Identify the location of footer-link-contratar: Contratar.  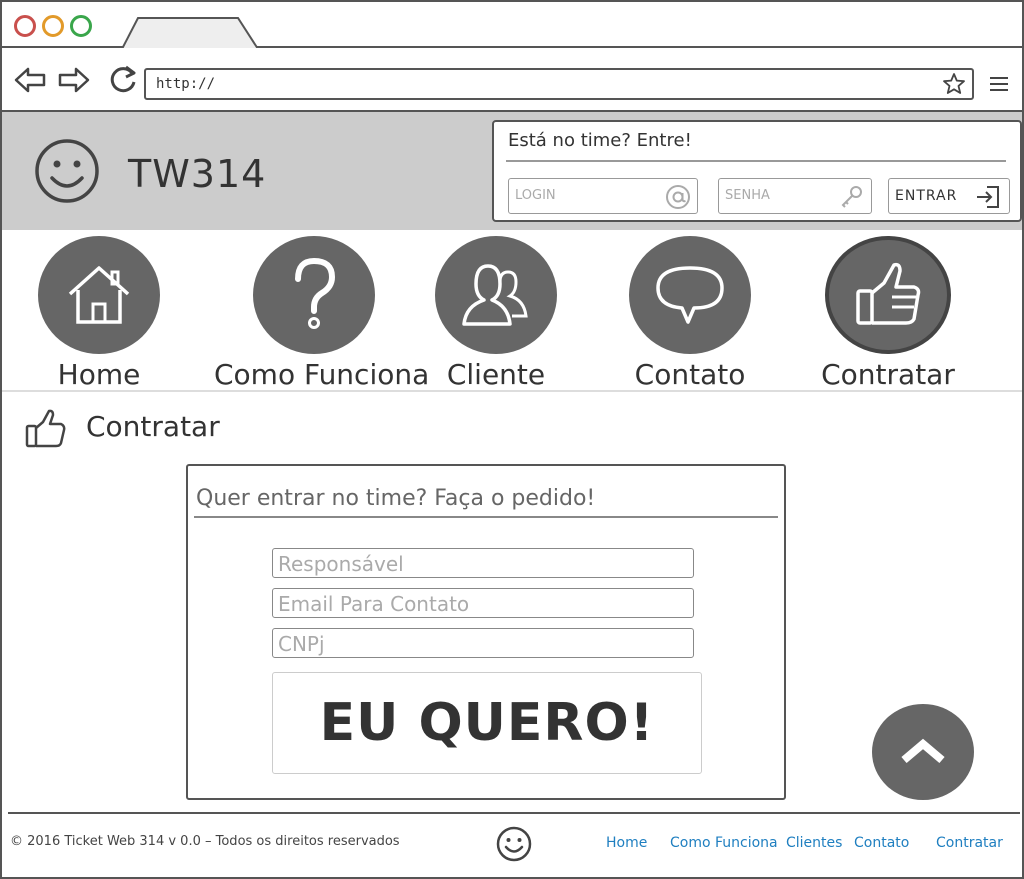
(969, 843).